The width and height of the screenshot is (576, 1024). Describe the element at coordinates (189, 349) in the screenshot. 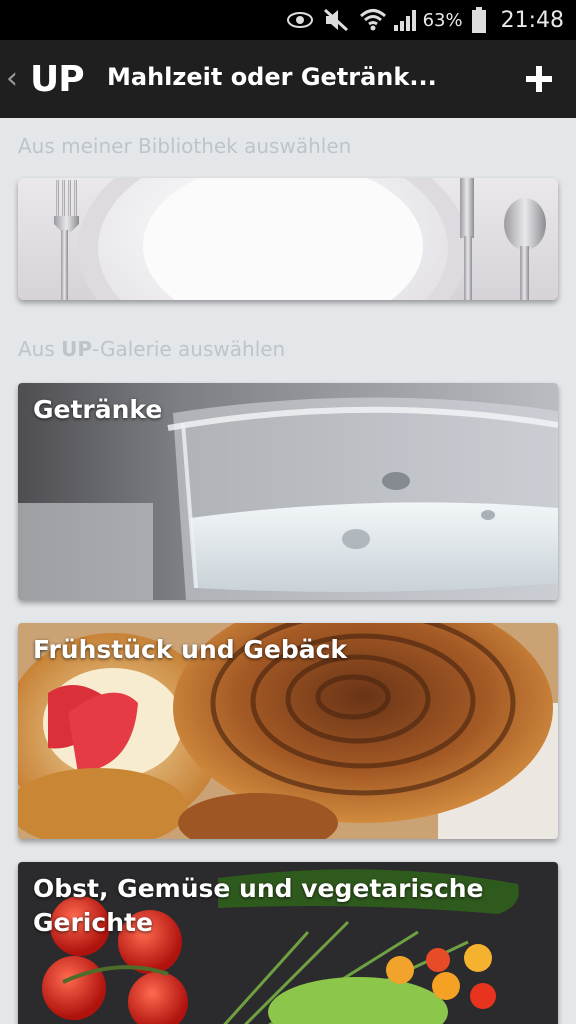

I see `gallery-label-suffix: -Galerie auswählen` at that location.